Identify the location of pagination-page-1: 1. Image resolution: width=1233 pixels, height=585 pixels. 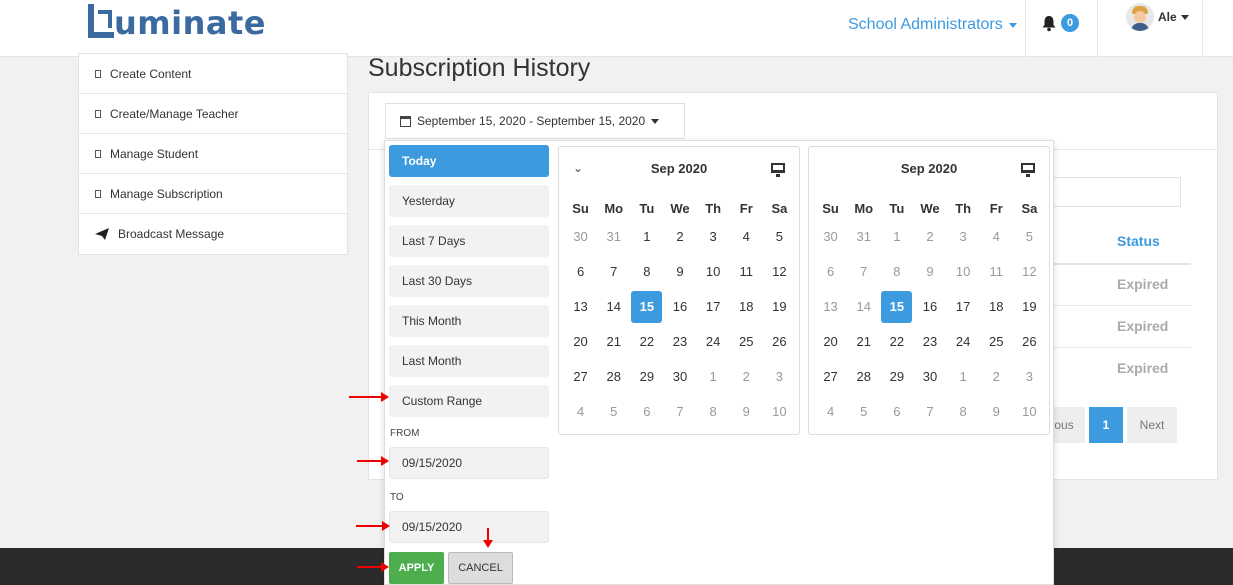
(1106, 425).